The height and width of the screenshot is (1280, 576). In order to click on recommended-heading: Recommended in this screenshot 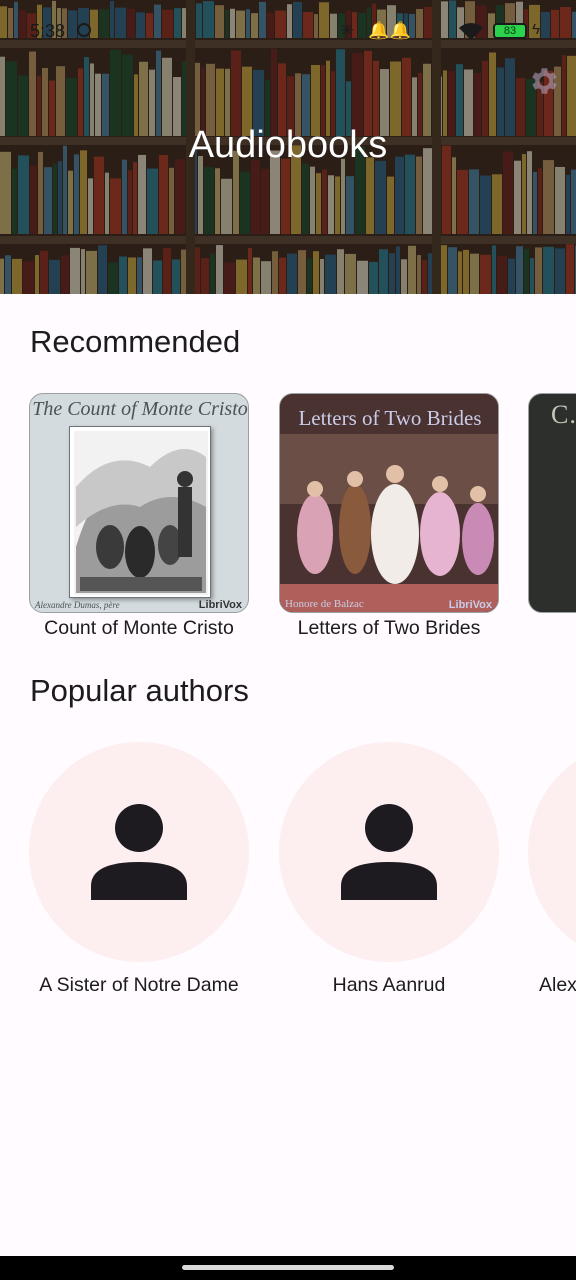, I will do `click(135, 341)`.